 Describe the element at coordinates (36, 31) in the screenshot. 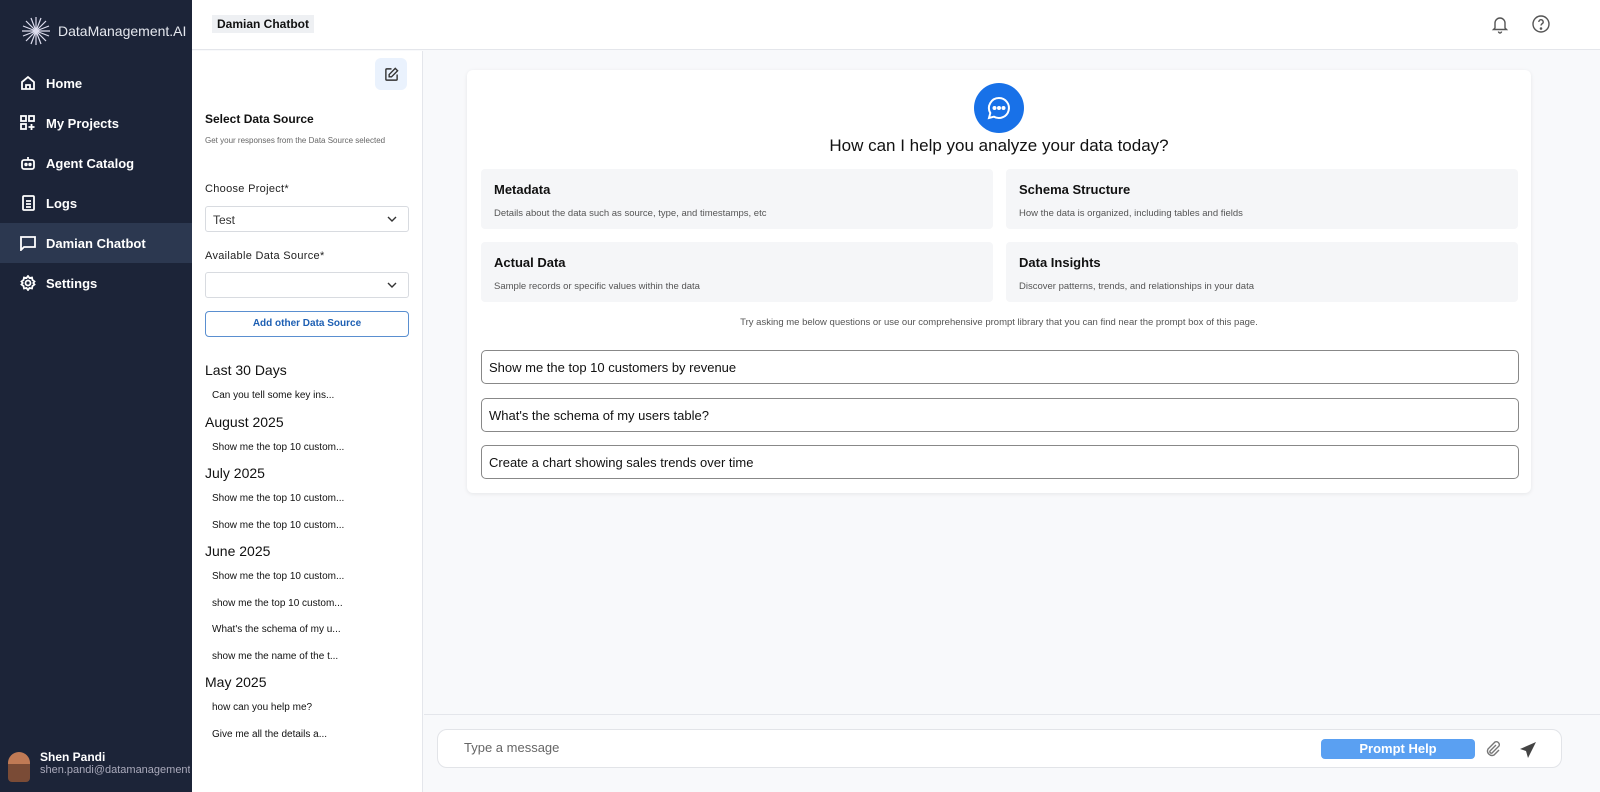

I see `starburst-logo-icon` at that location.